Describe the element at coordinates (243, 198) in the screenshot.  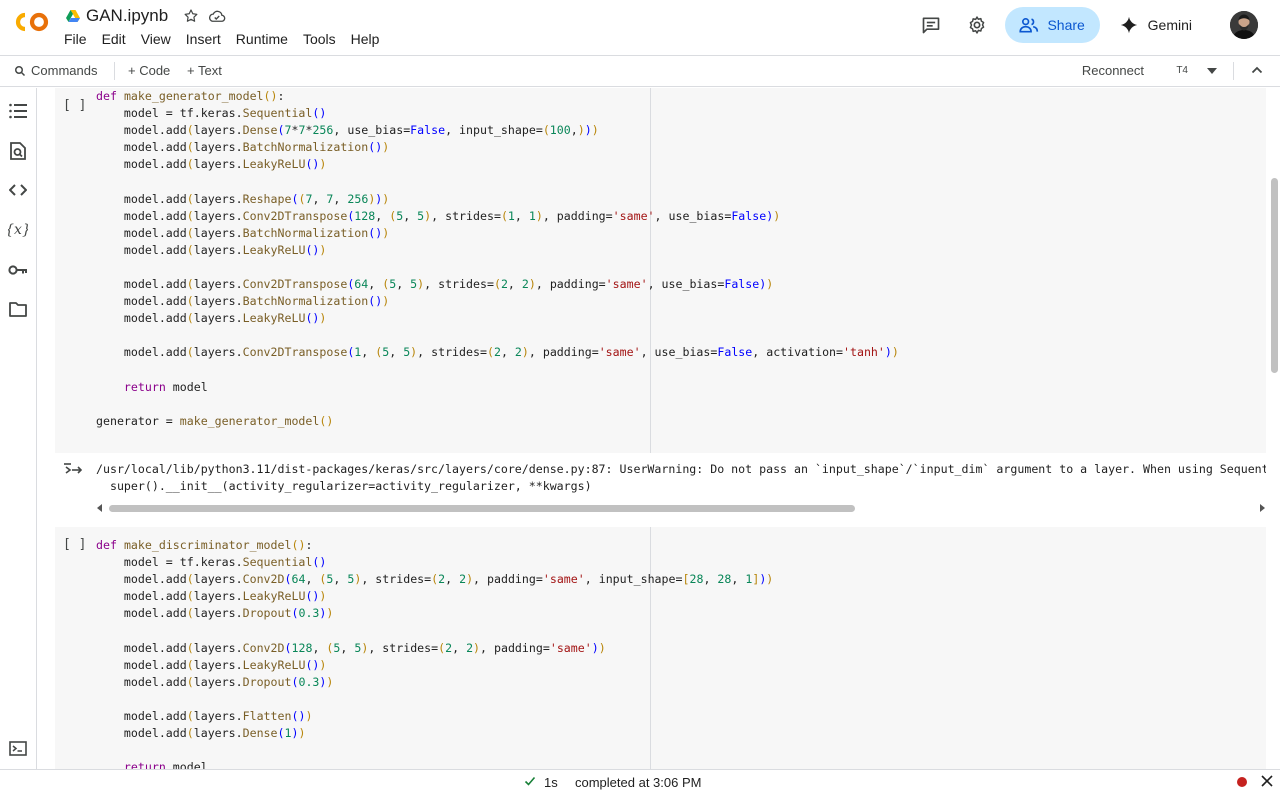
I see `code-line: model.add(layers.Reshape((7, 7, 256)))` at that location.